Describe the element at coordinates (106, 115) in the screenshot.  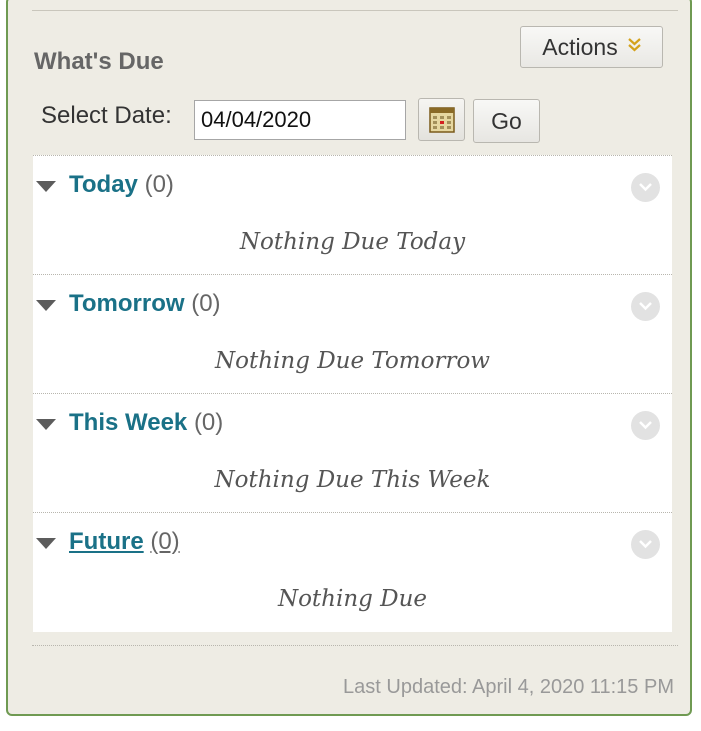
I see `select-date-label: Select Date:` at that location.